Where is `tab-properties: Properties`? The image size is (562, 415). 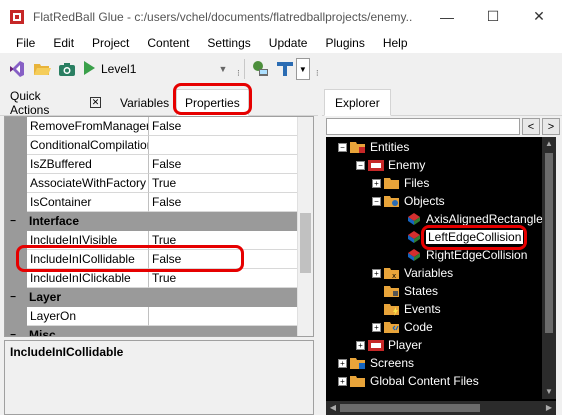
tab-properties: Properties is located at coordinates (212, 102).